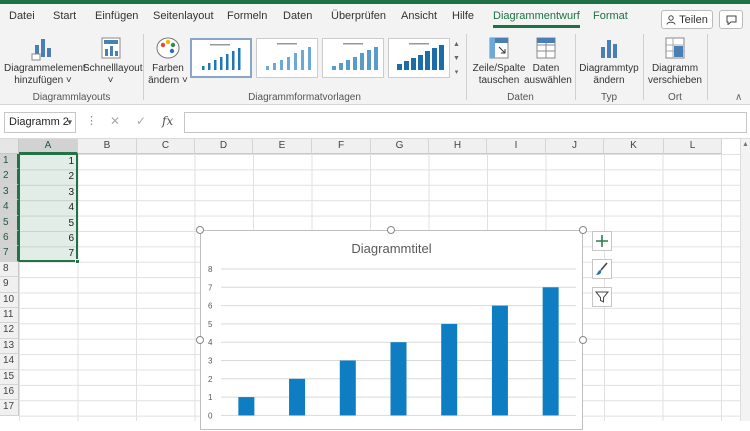 The image size is (750, 431). Describe the element at coordinates (247, 16) in the screenshot. I see `tab-formeln: Formeln` at that location.